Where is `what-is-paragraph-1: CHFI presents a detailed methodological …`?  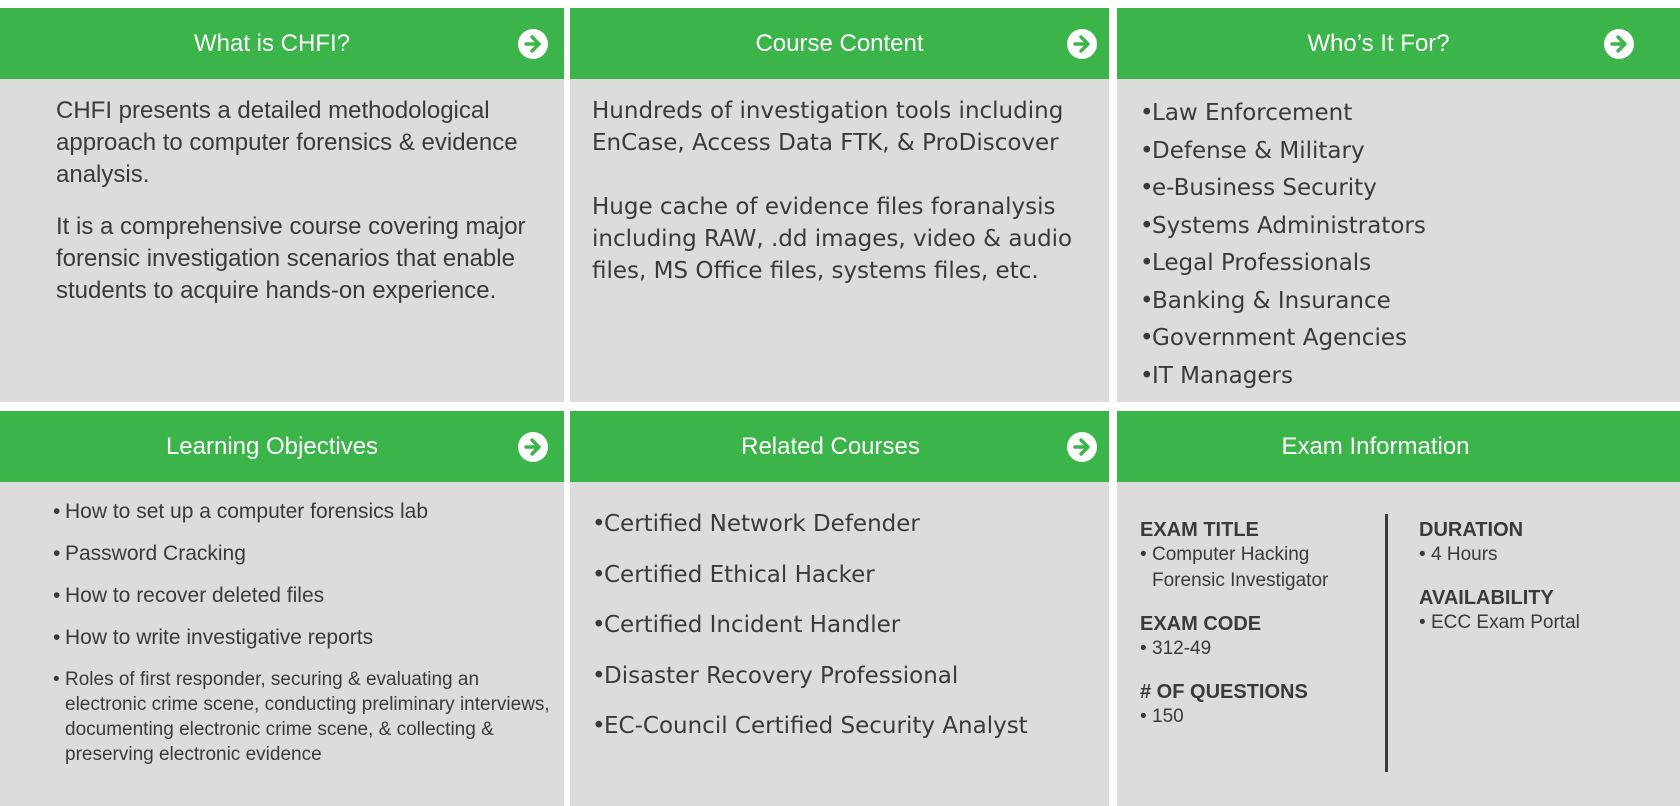
what-is-paragraph-1: CHFI presents a detailed methodological … is located at coordinates (287, 142).